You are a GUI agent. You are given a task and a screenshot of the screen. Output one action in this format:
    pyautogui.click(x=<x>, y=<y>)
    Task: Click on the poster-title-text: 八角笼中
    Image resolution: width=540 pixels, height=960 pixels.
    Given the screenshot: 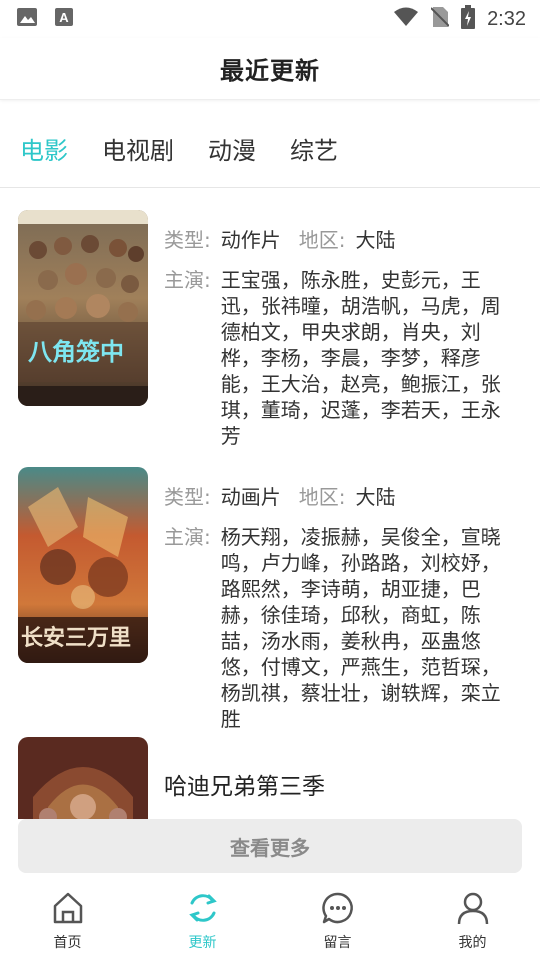 What is the action you would take?
    pyautogui.click(x=76, y=352)
    